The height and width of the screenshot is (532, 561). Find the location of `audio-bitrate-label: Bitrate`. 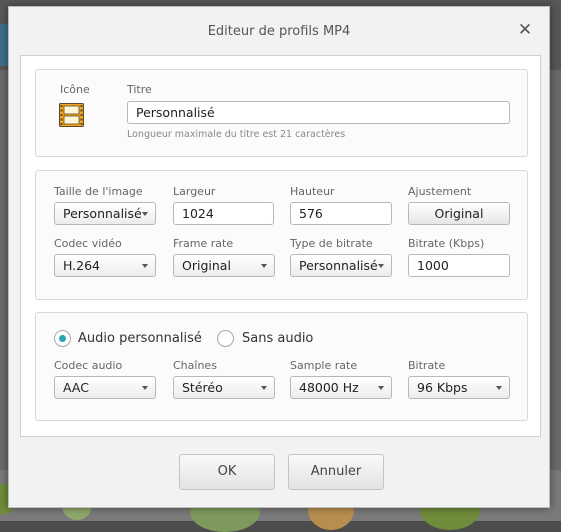

audio-bitrate-label: Bitrate is located at coordinates (427, 365).